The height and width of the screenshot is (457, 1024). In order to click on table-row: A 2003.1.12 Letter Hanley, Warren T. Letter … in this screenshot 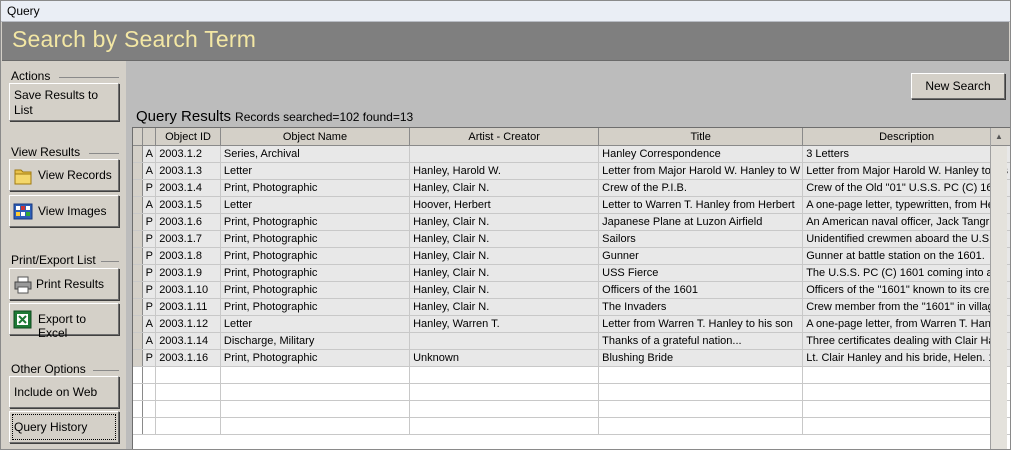, I will do `click(571, 324)`.